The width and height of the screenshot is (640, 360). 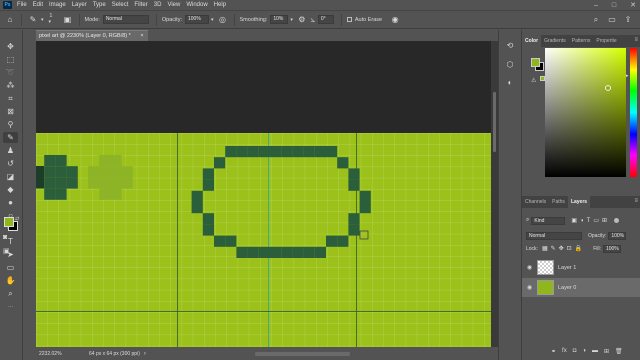 I want to click on zoom-level: 2232.02%, so click(x=64, y=354).